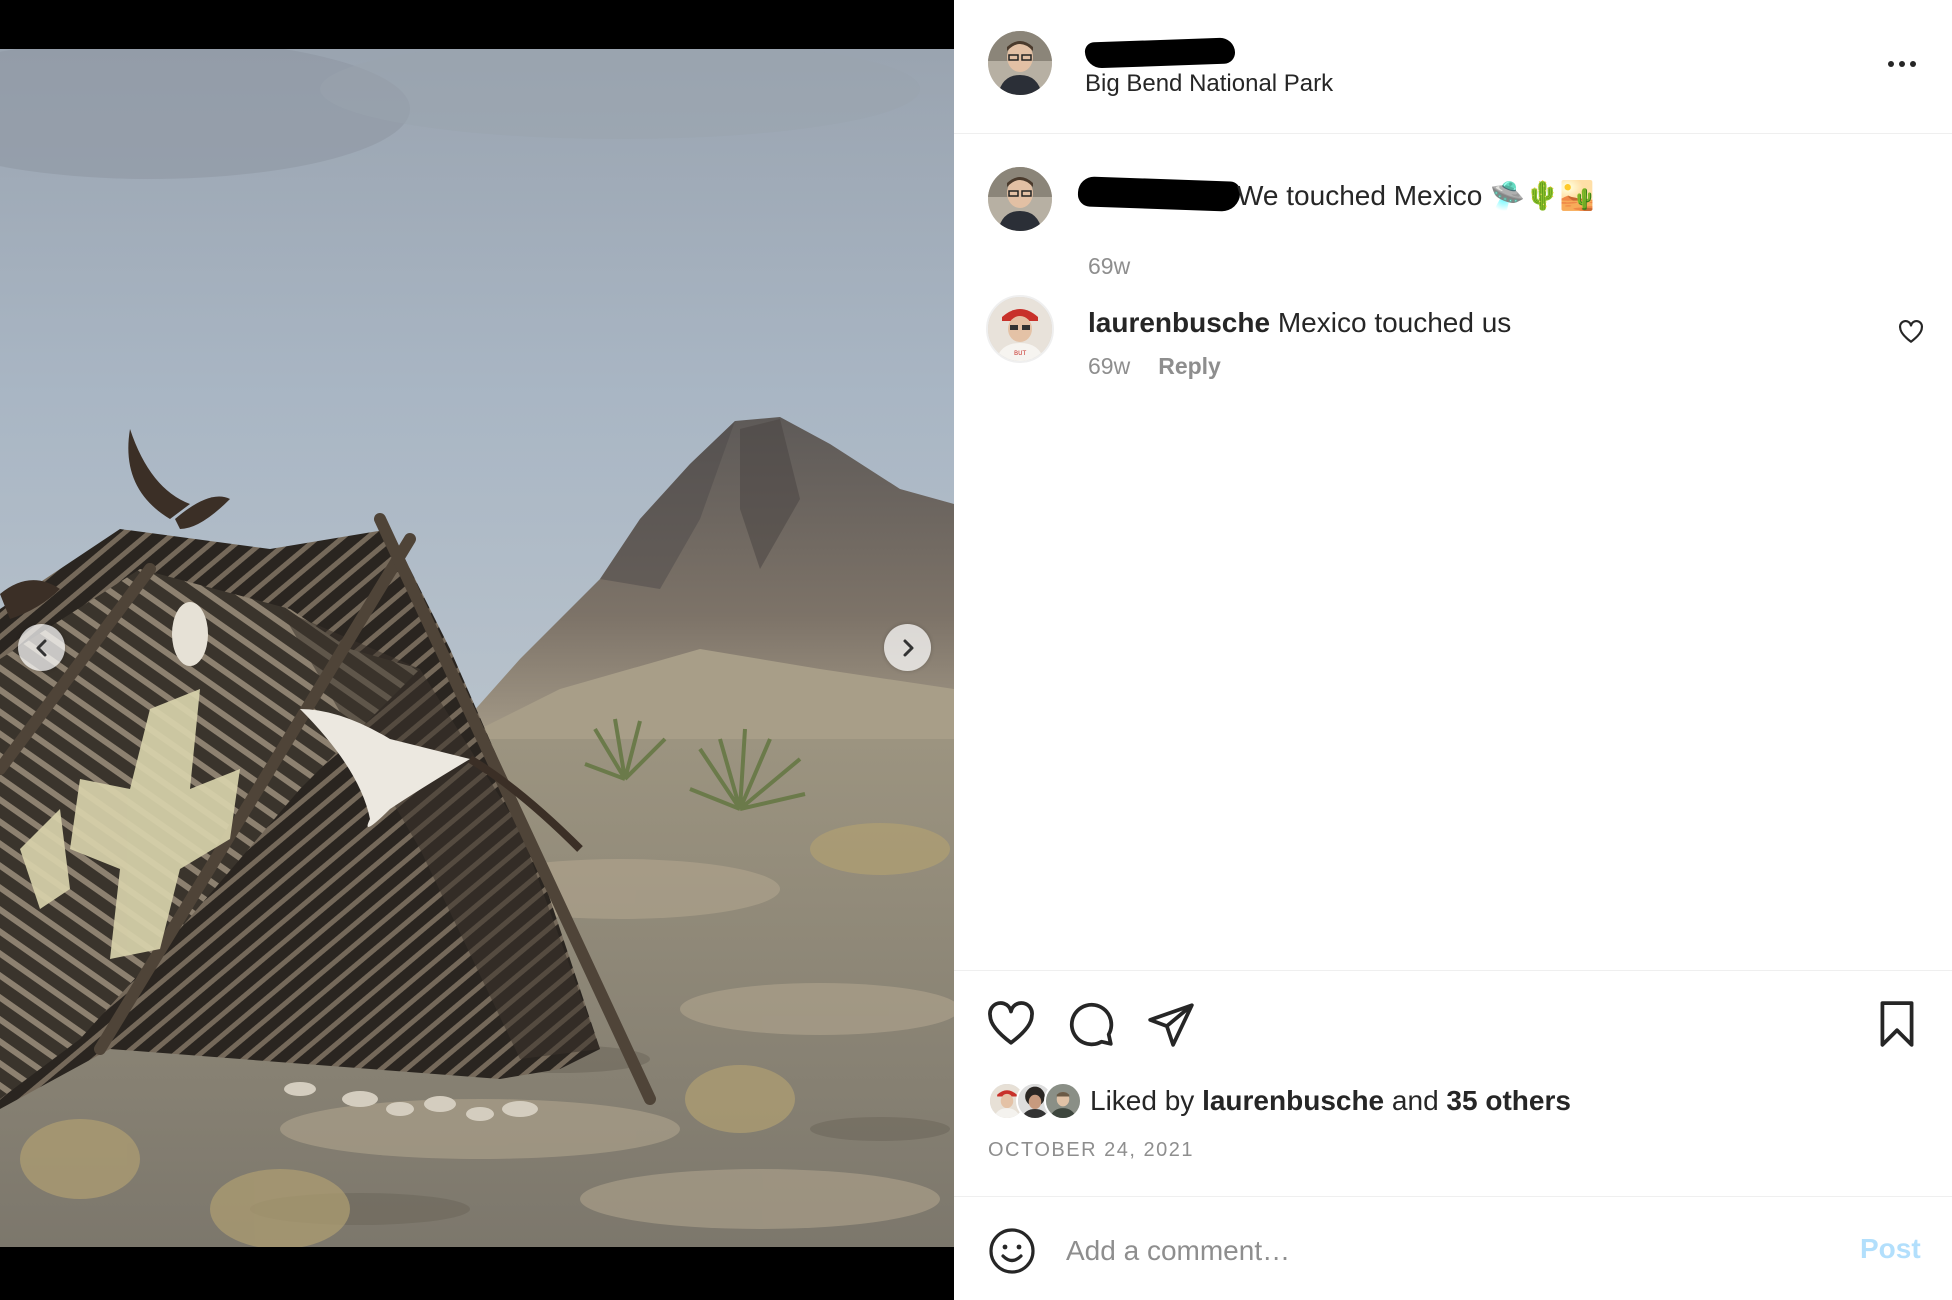 The height and width of the screenshot is (1300, 1952). I want to click on reply-button: Reply, so click(1189, 366).